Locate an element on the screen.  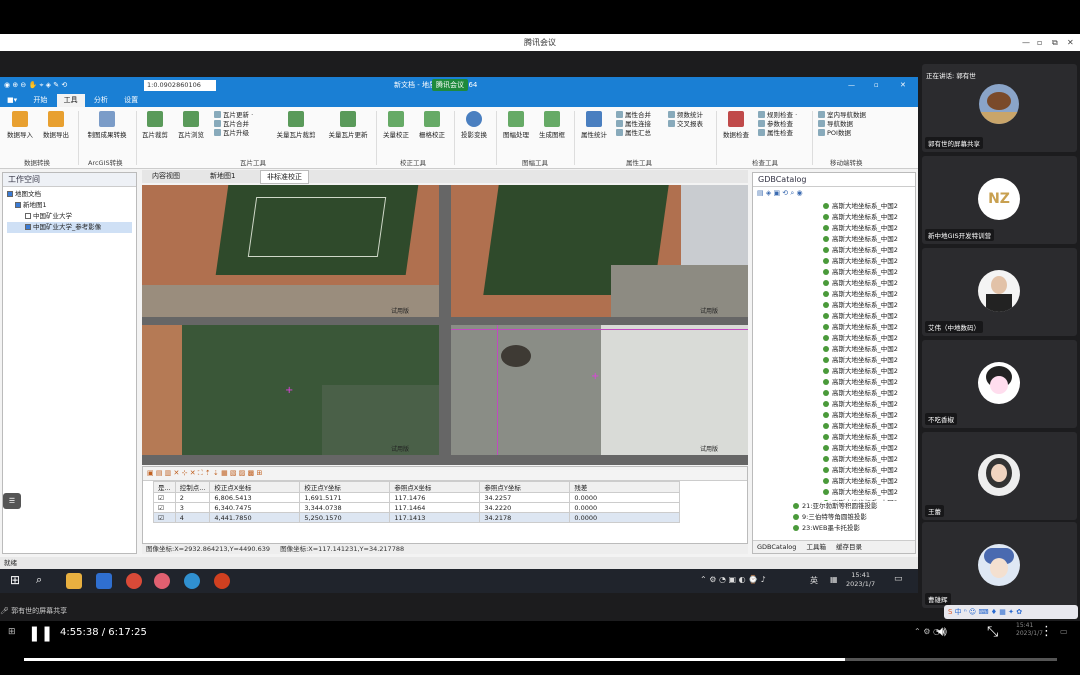
data-export-button: 数据导出 is located at coordinates (56, 125).